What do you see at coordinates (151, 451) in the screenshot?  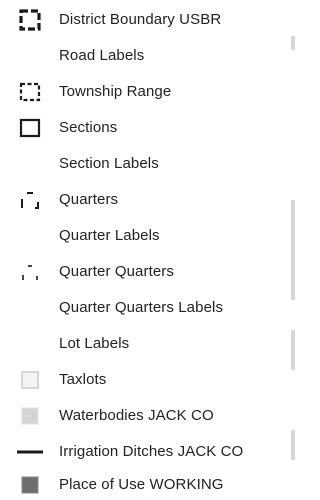 I see `legend-label: Irrigation Ditches JACK CO` at bounding box center [151, 451].